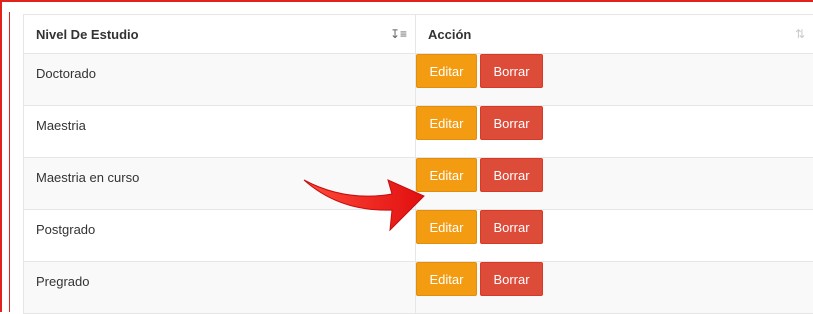 The image size is (813, 314). Describe the element at coordinates (219, 171) in the screenshot. I see `level-name: Maestria en curso` at that location.